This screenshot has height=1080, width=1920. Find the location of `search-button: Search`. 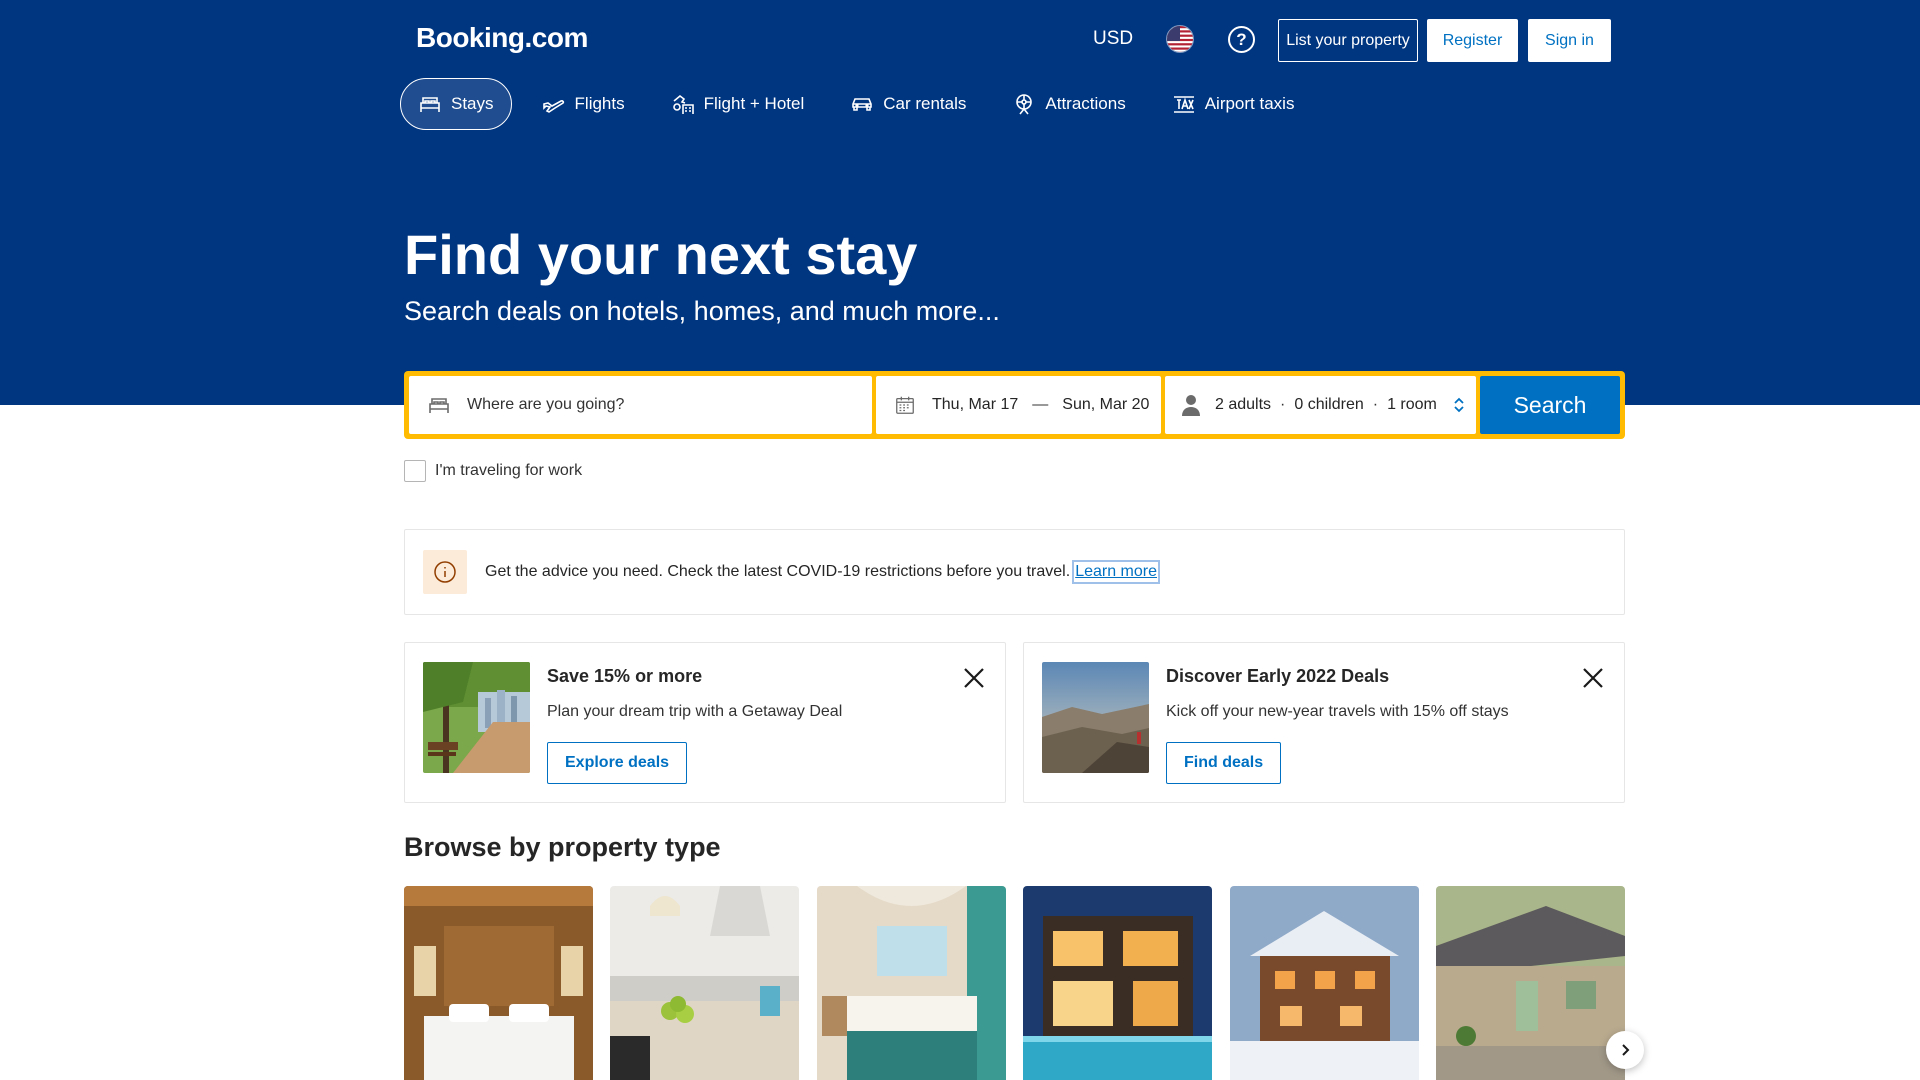

search-button: Search is located at coordinates (1550, 405).